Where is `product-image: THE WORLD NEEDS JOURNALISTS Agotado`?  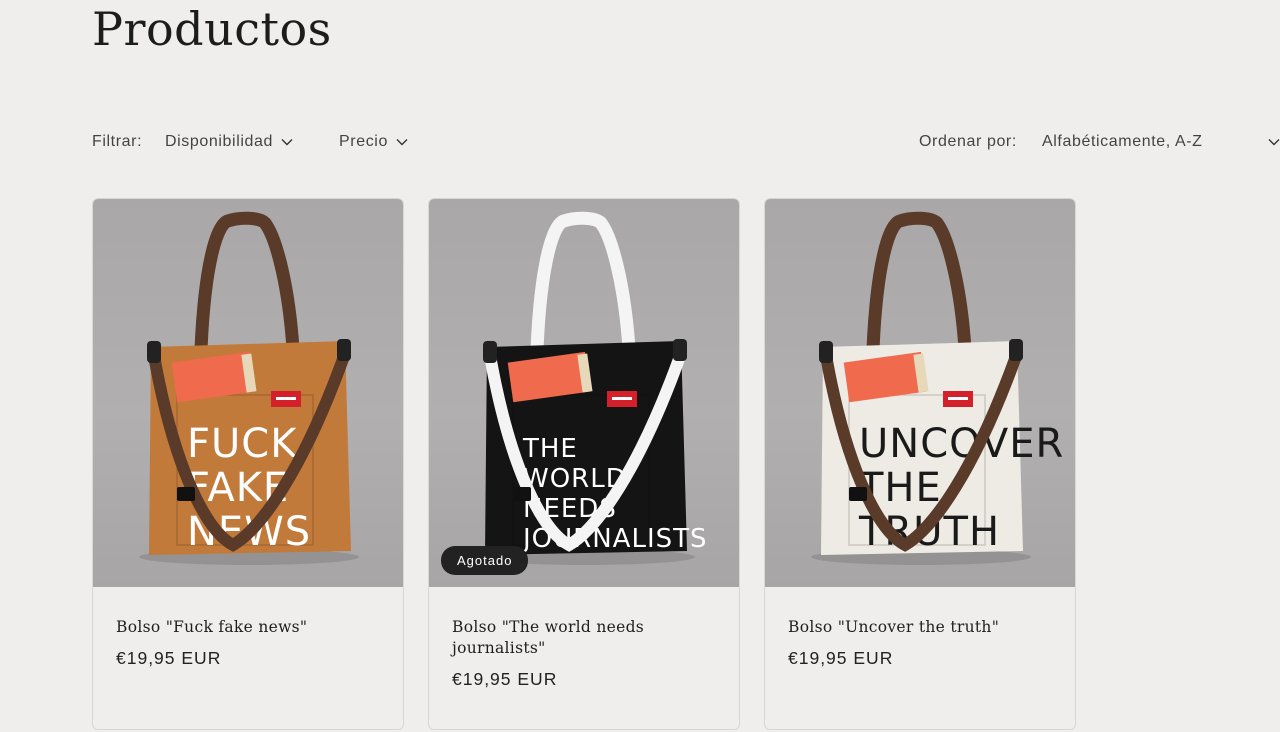
product-image: THE WORLD NEEDS JOURNALISTS Agotado is located at coordinates (584, 393).